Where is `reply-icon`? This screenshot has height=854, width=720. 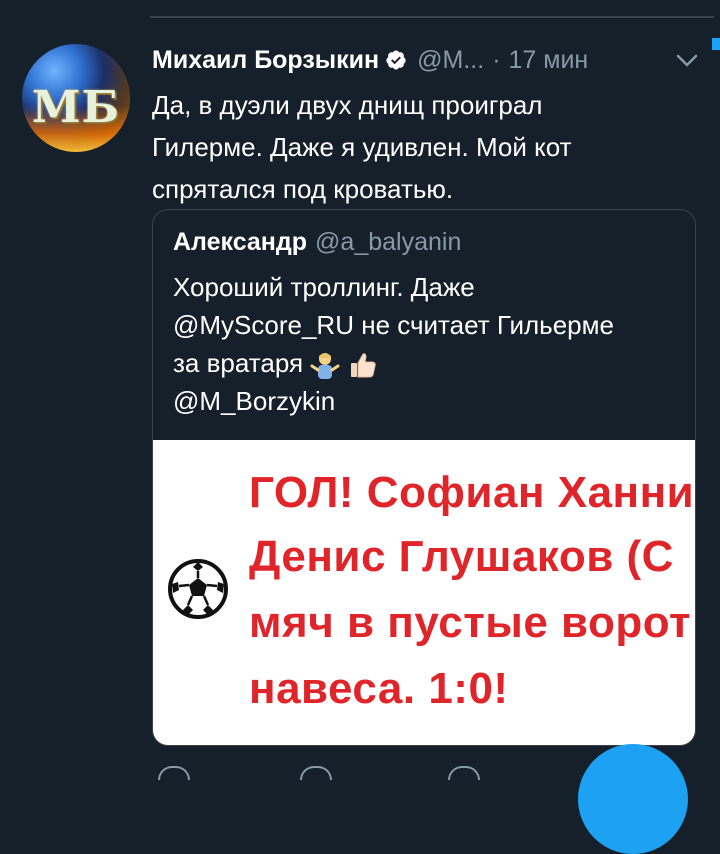
reply-icon is located at coordinates (174, 773).